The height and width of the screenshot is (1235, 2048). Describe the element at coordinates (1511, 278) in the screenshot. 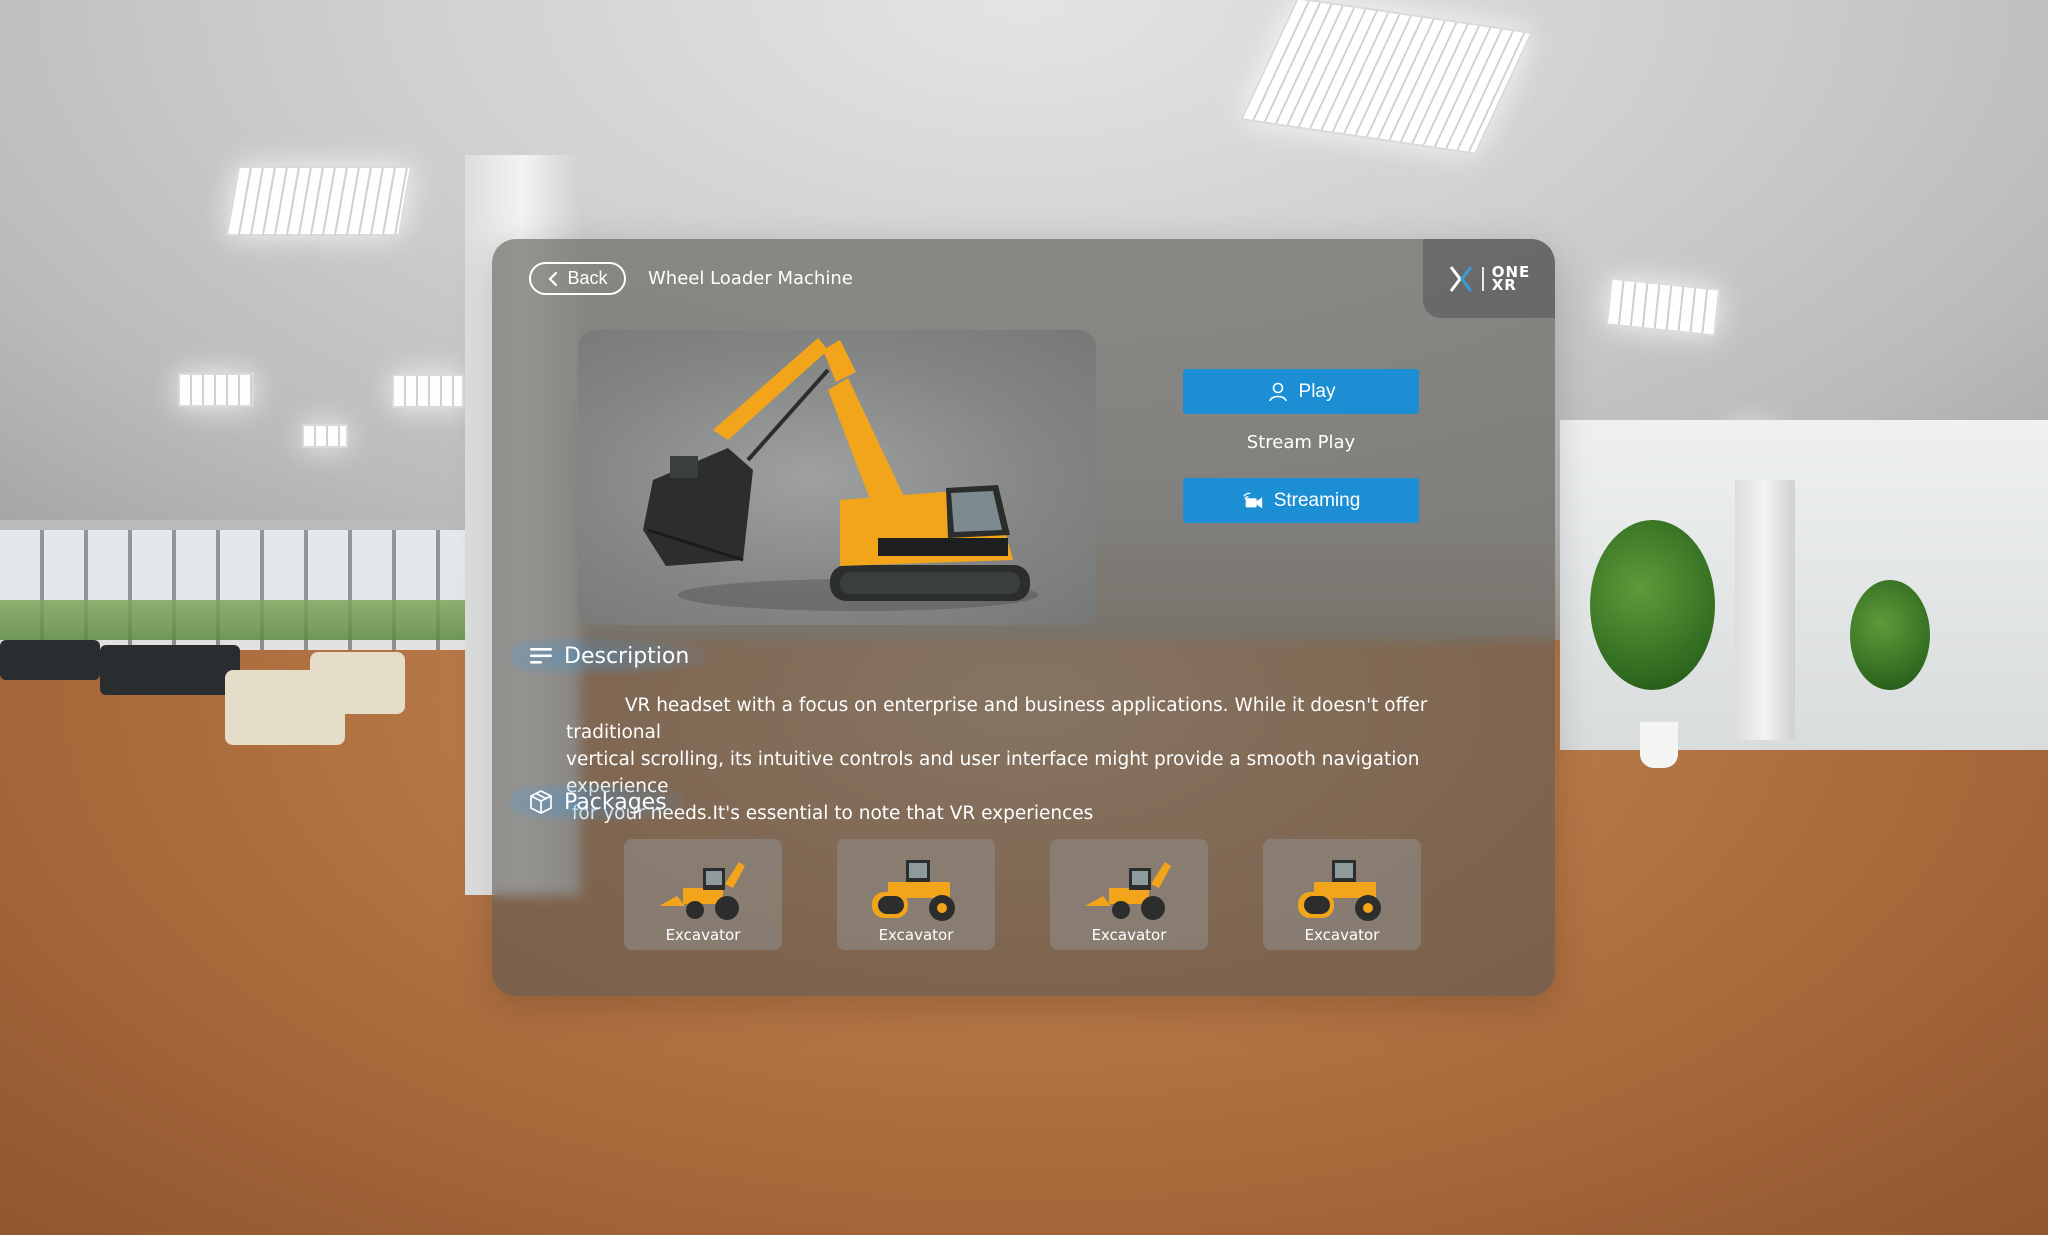

I see `logo-wordmark: ONE XR` at that location.